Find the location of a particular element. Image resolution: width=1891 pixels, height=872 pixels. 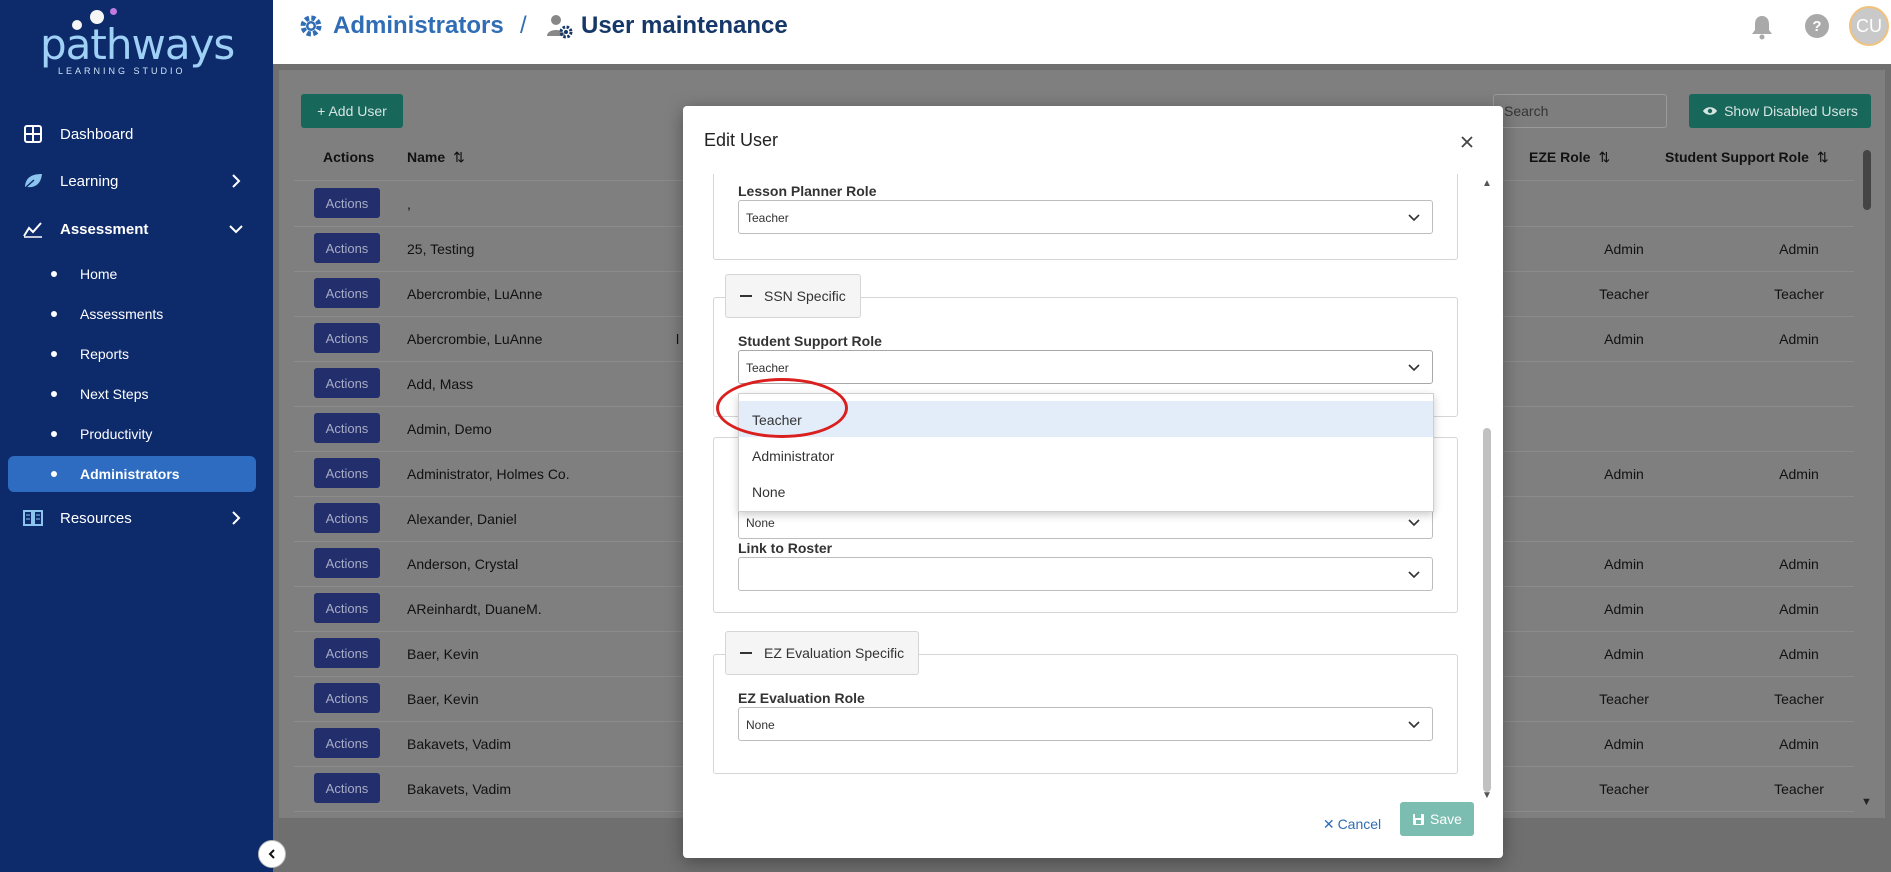

save-button: Save is located at coordinates (1437, 819).